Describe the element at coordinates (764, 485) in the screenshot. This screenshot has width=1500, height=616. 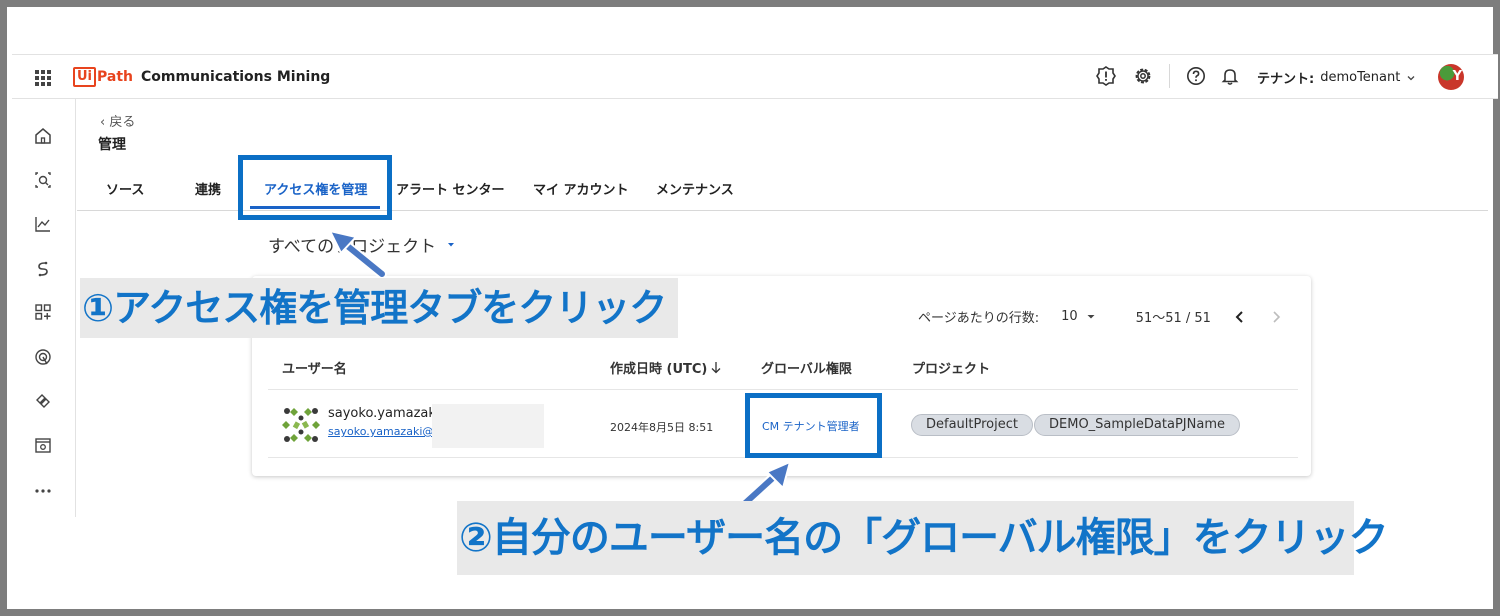
I see `arrow-step2` at that location.